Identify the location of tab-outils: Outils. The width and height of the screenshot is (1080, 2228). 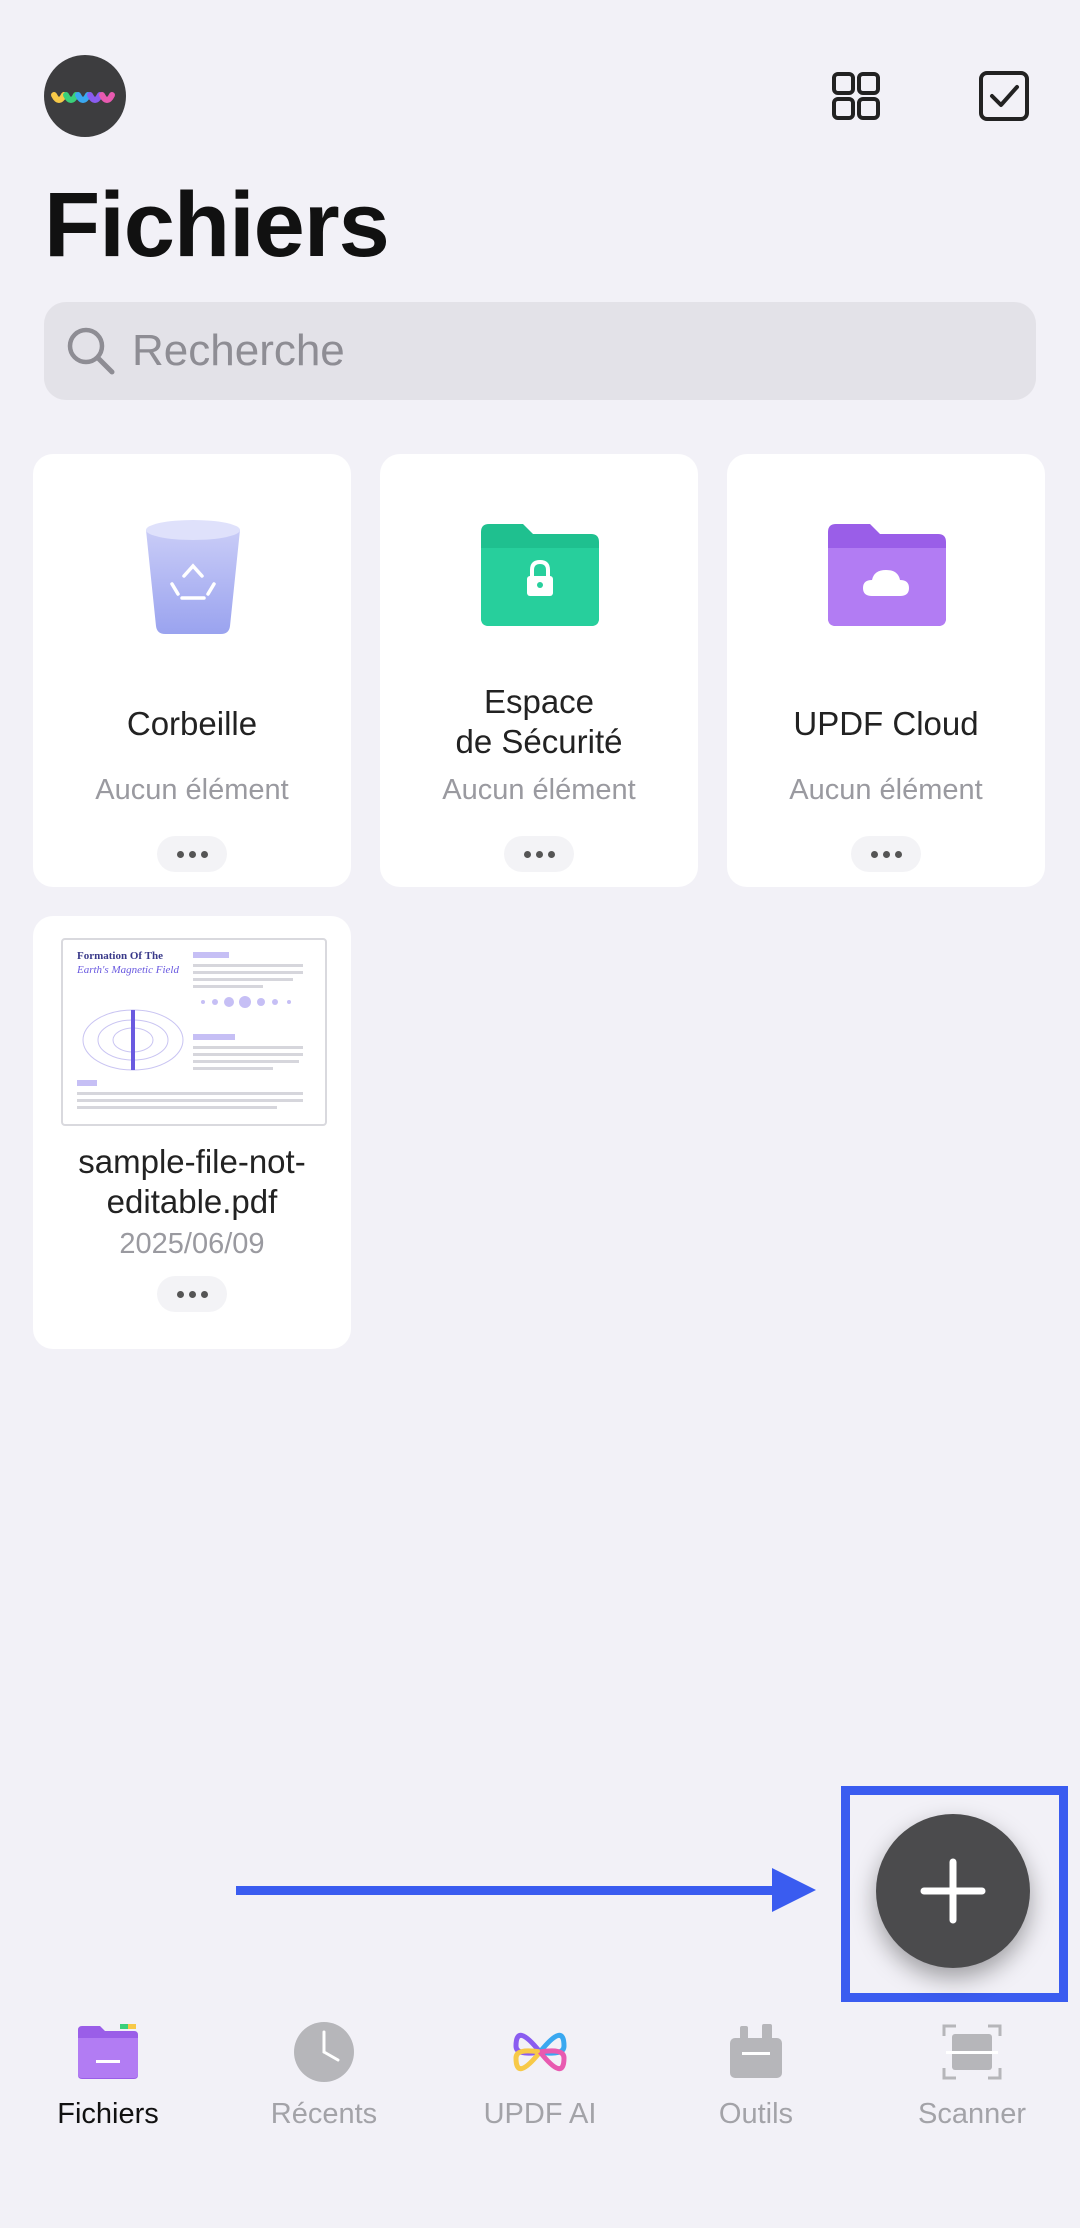
(756, 2090).